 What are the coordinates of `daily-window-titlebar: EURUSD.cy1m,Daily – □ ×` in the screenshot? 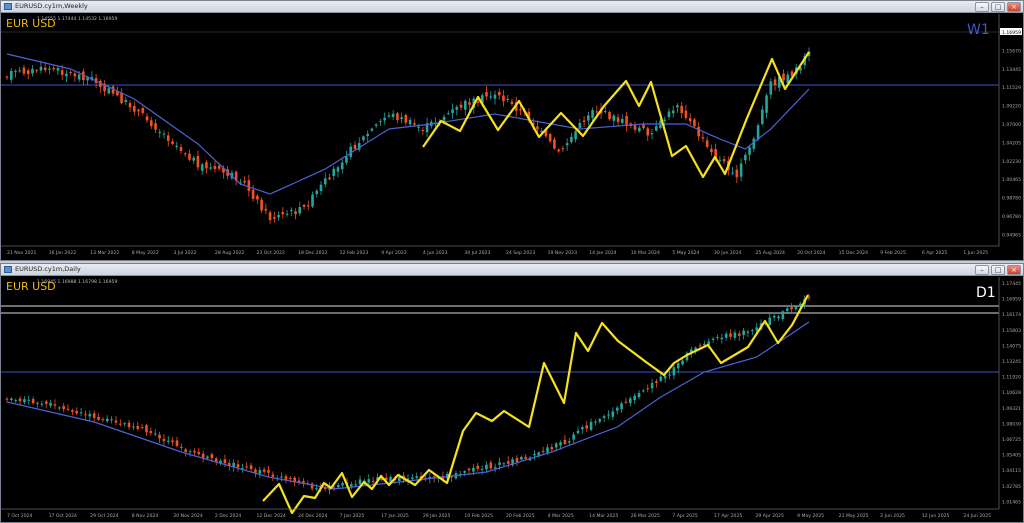 It's located at (512, 270).